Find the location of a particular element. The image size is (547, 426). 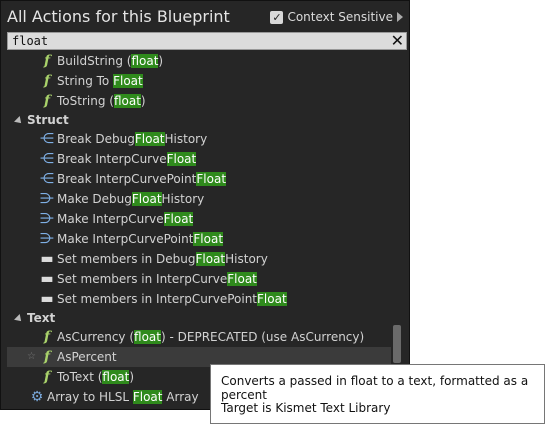

label-text: Make InterpCurve is located at coordinates (110, 219).